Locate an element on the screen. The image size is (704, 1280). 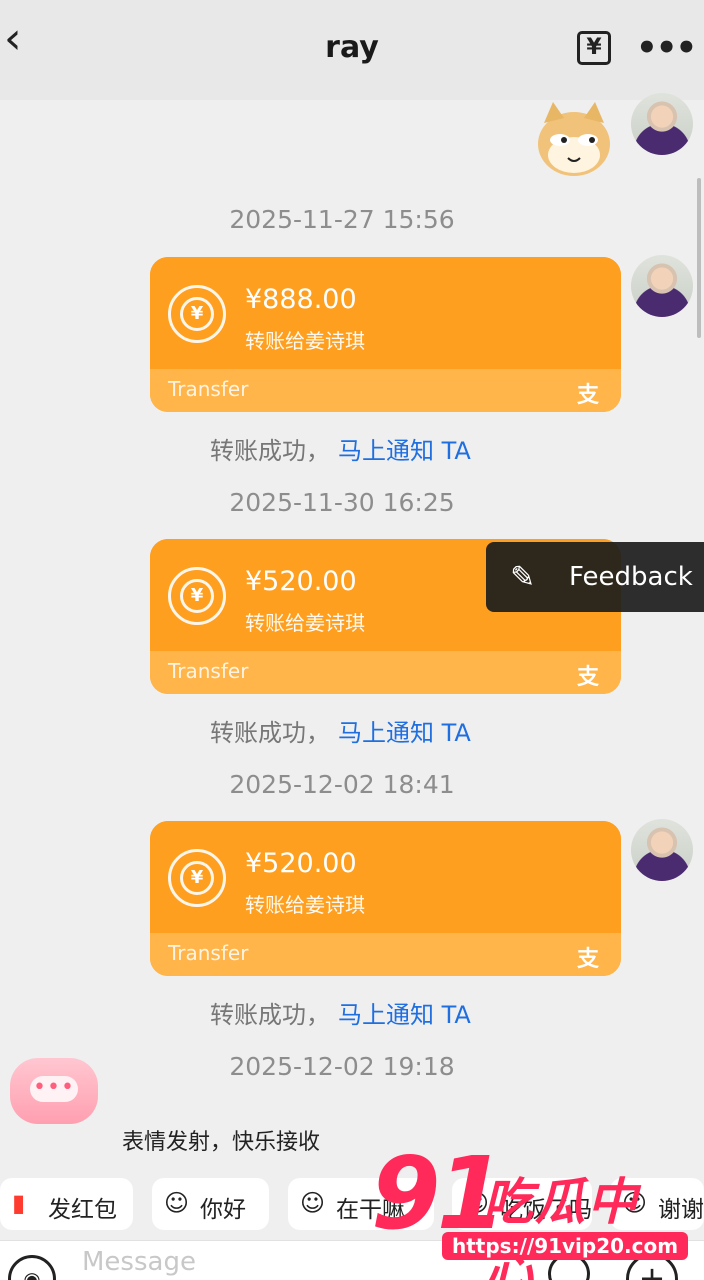
transfer-card: ¥ ¥888.00 转账给姜诗琪 Transfer 支 is located at coordinates (385, 334).